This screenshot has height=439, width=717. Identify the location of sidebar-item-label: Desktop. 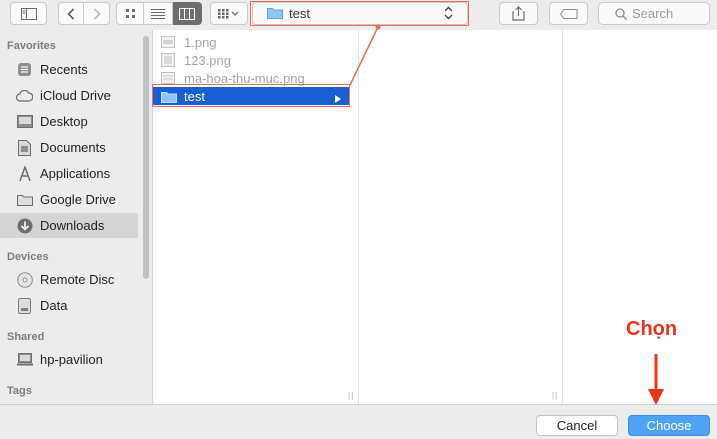
(64, 121).